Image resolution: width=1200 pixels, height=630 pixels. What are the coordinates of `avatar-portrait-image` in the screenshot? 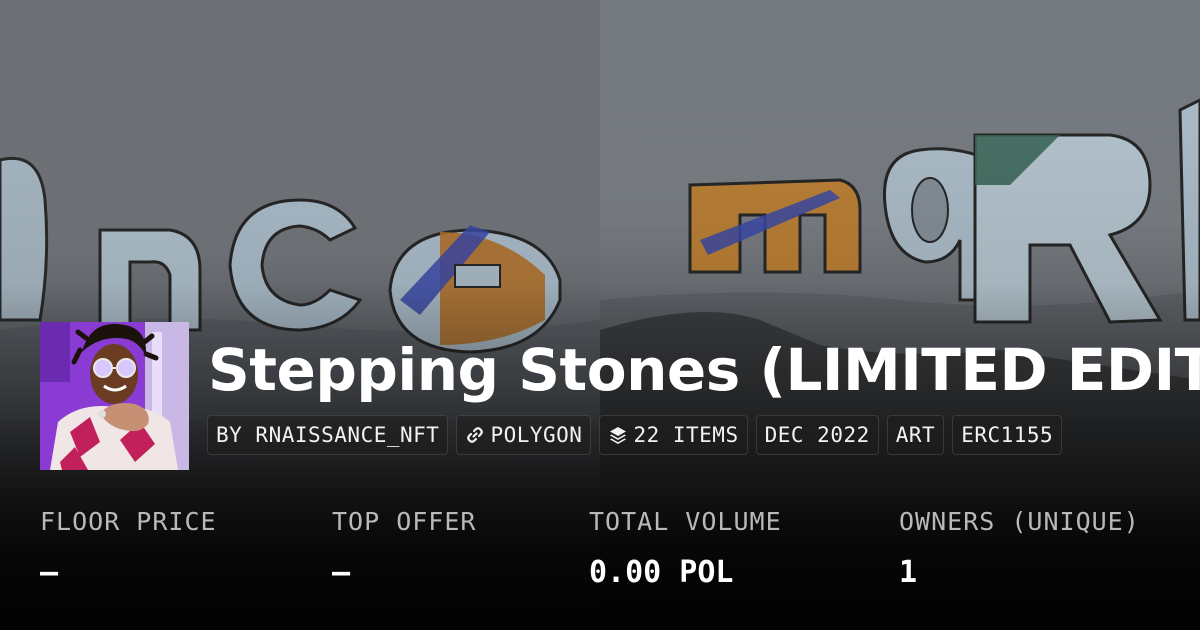 It's located at (114, 396).